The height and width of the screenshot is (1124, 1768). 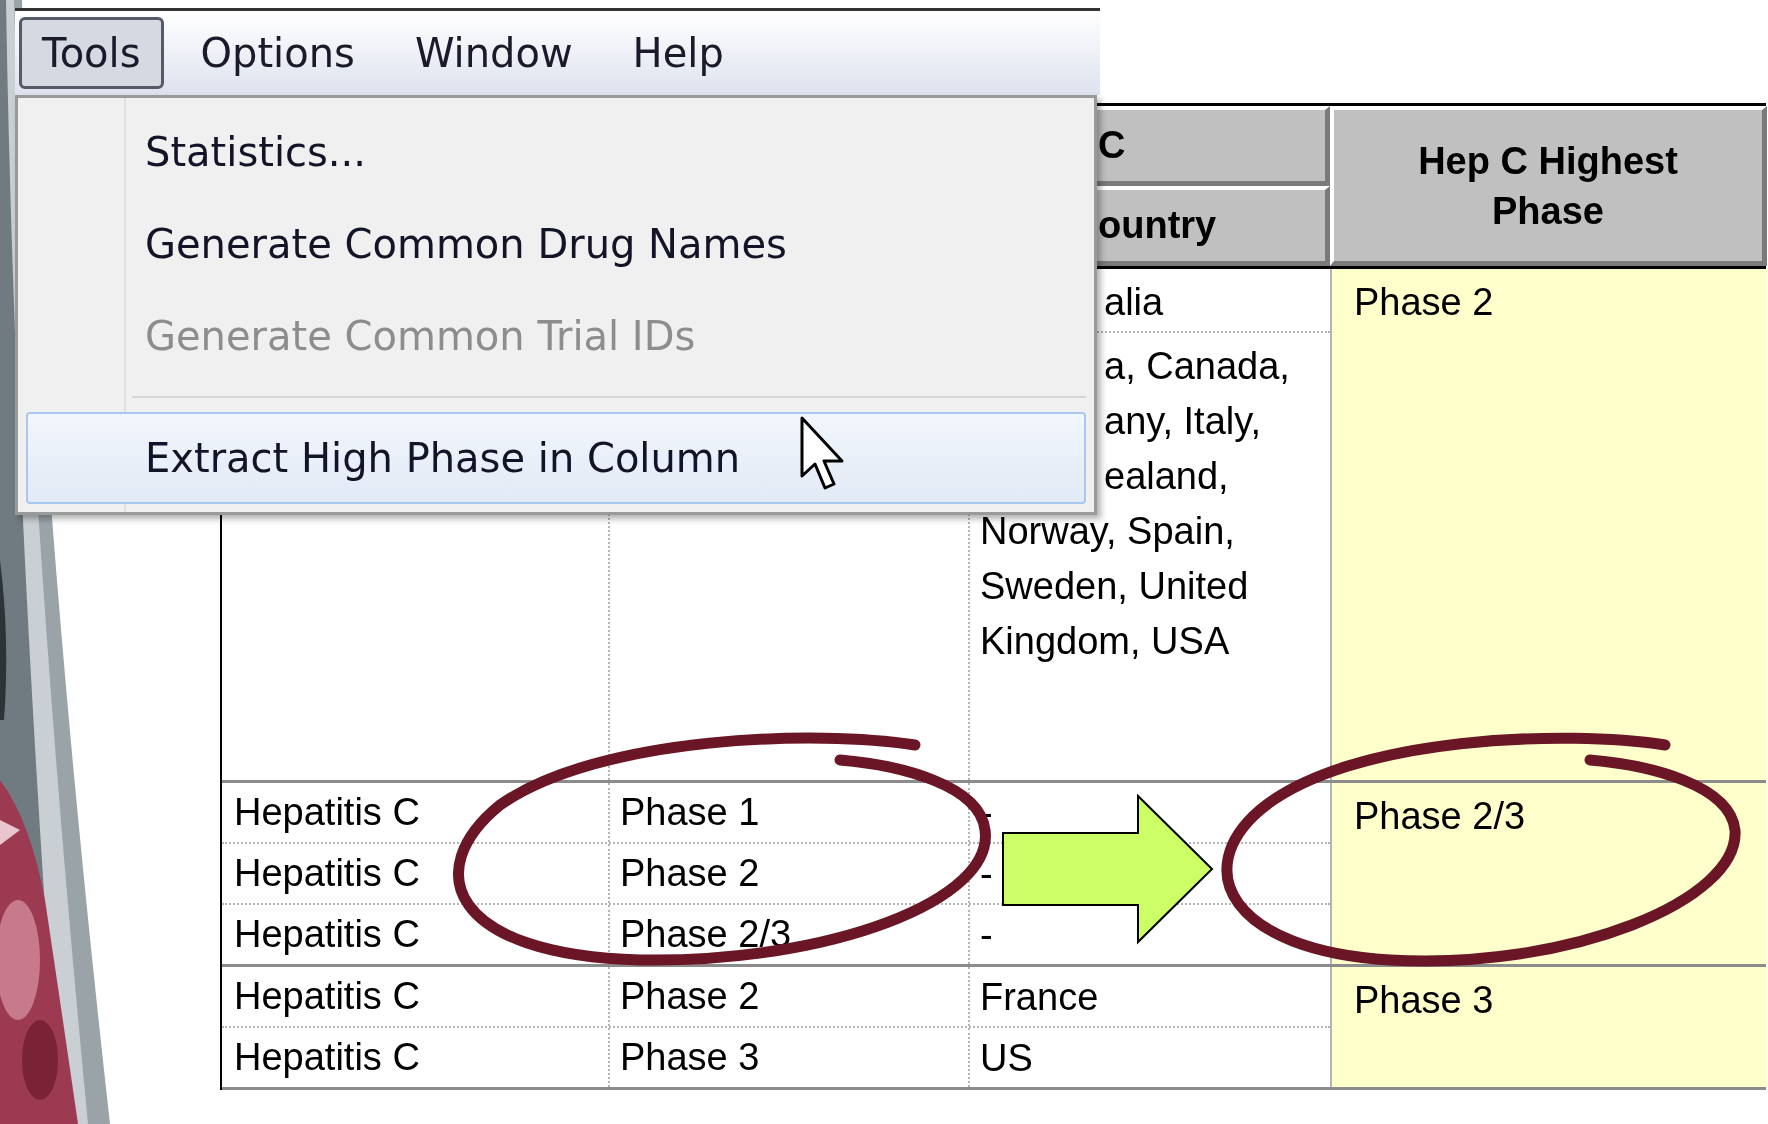 I want to click on table-cell-text: France, so click(x=1039, y=997).